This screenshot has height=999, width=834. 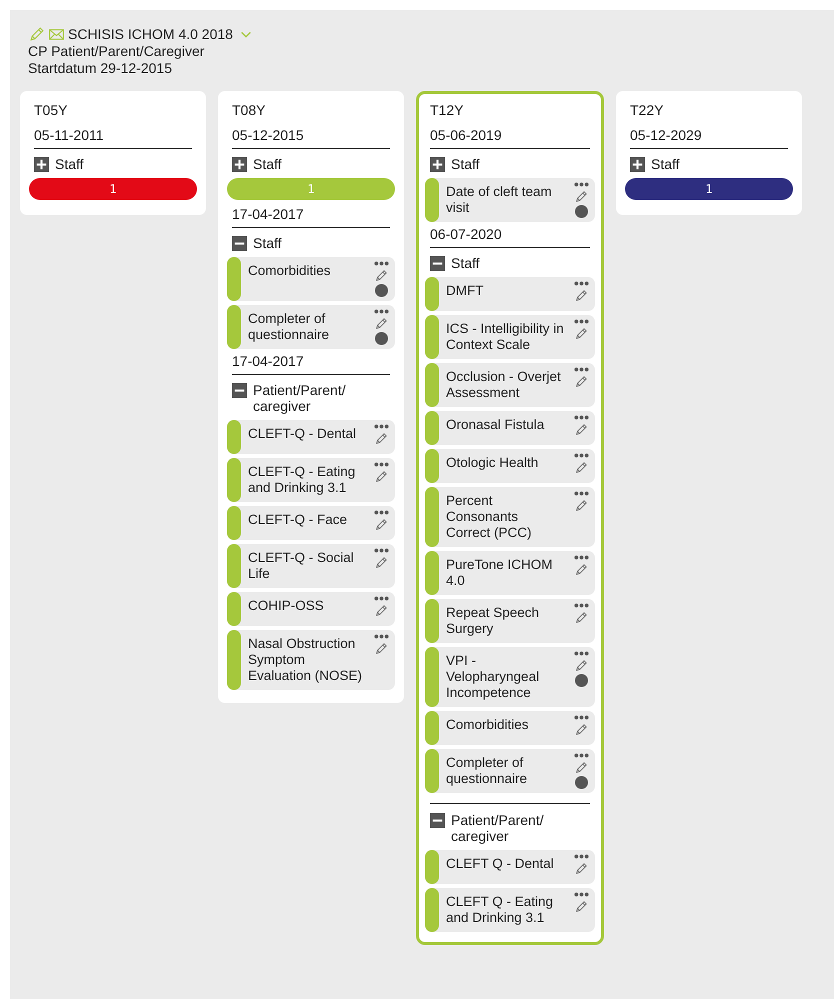 I want to click on questionnaire-name: DMFT, so click(x=464, y=291).